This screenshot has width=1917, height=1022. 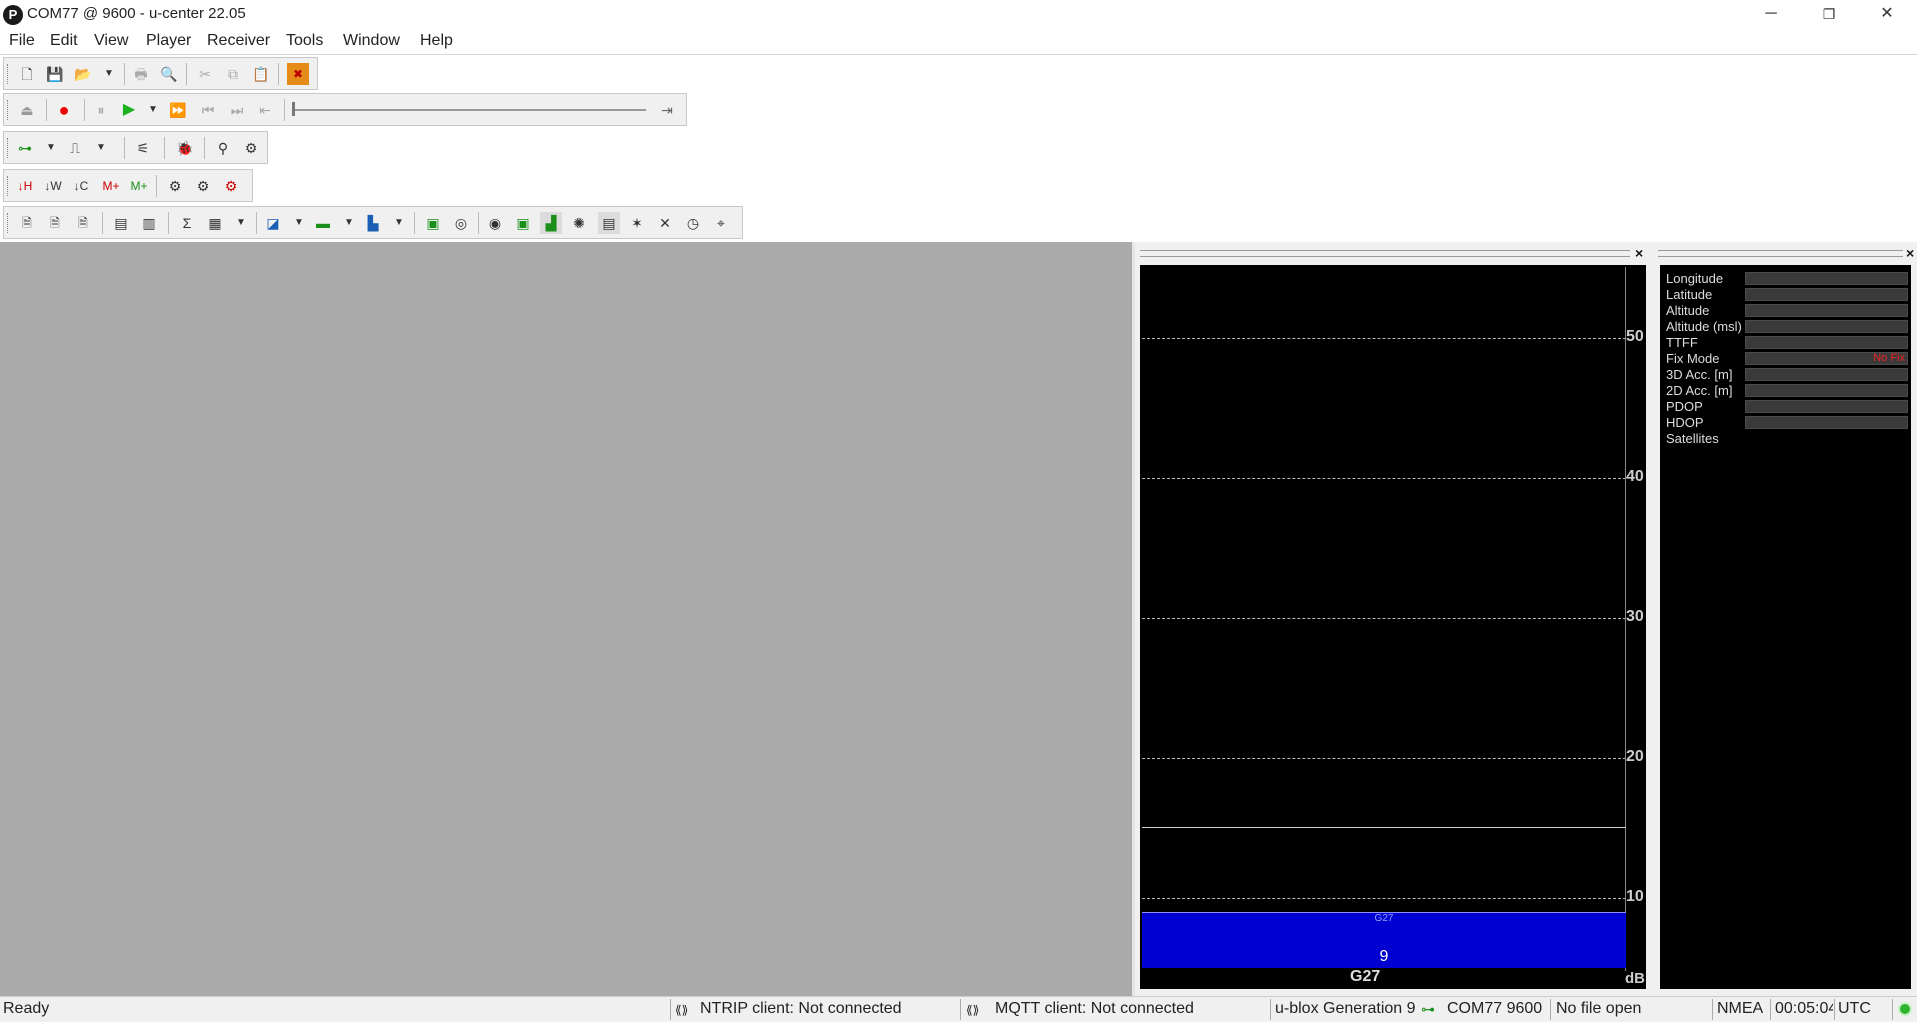 I want to click on config-gear-red-icon: ⚙, so click(x=231, y=186).